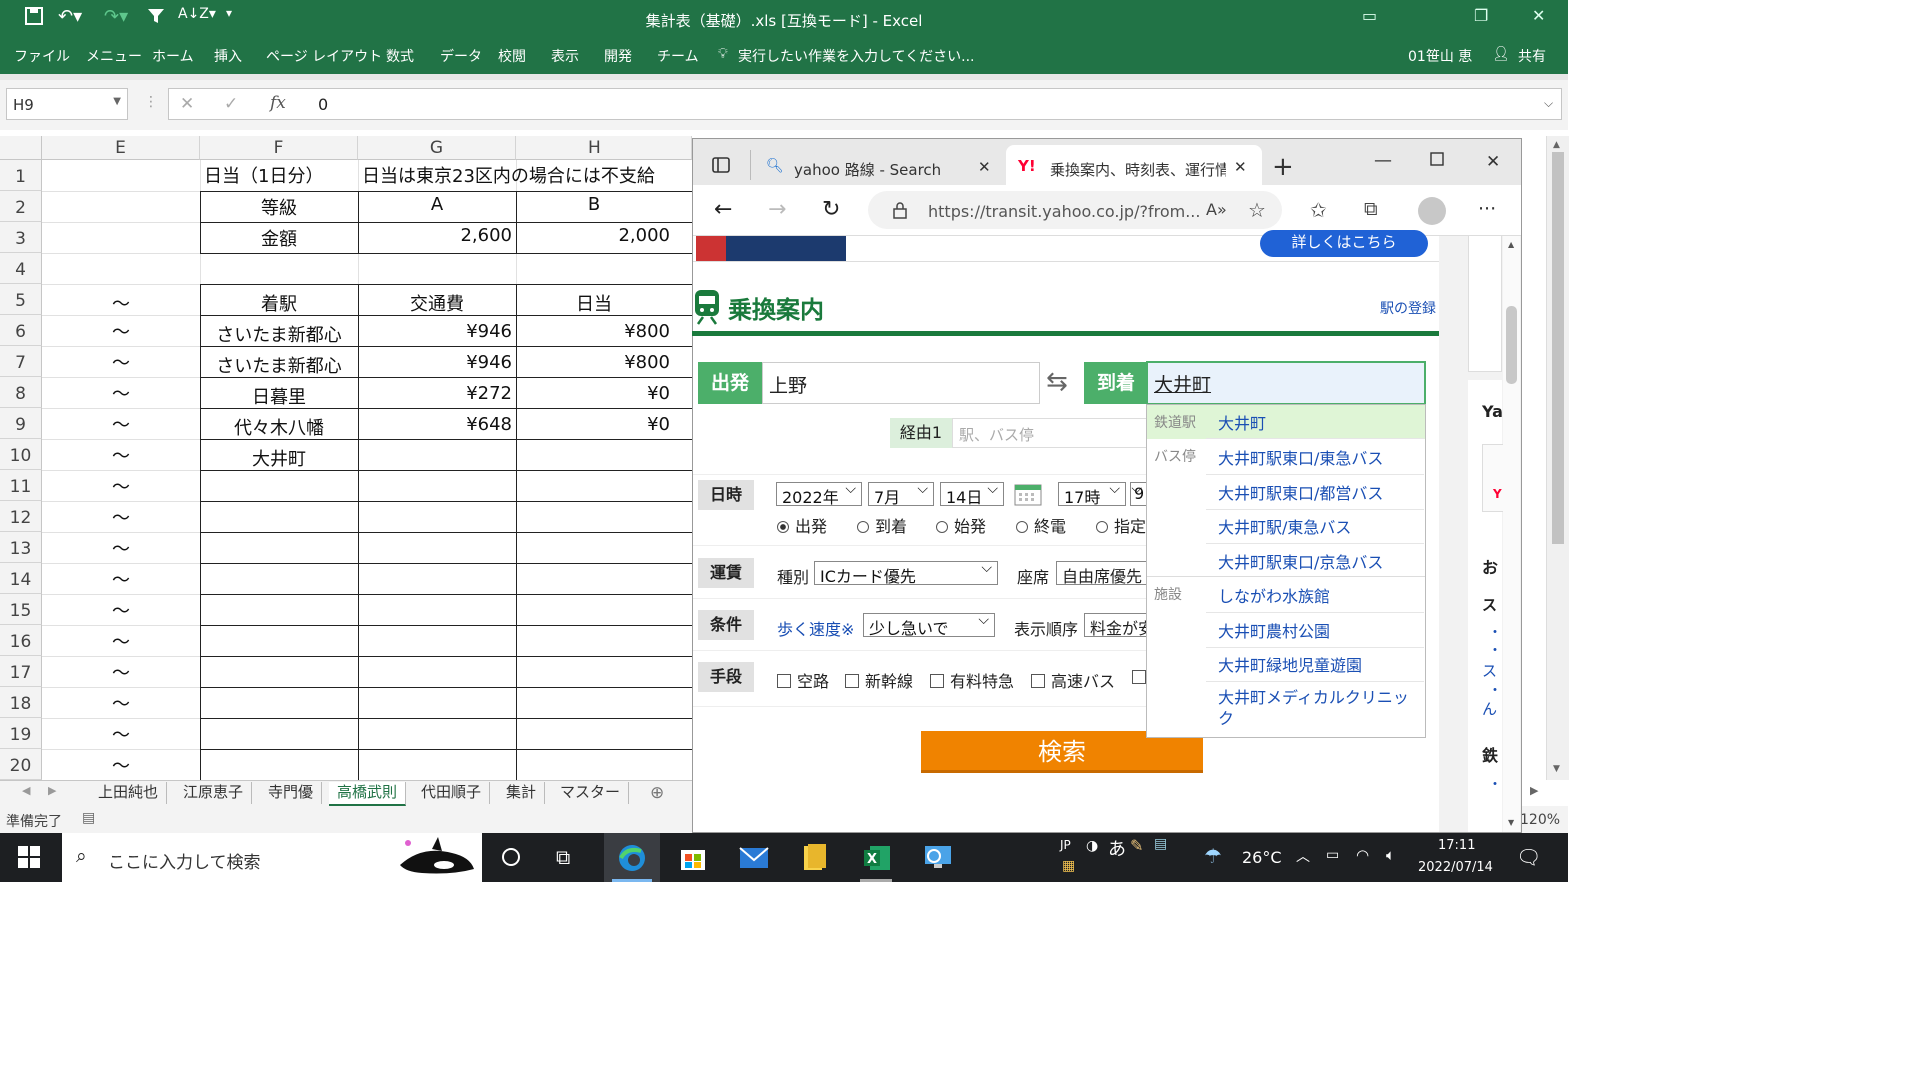 This screenshot has width=1920, height=1080. What do you see at coordinates (121, 303) in the screenshot?
I see `cell-e5: ～` at bounding box center [121, 303].